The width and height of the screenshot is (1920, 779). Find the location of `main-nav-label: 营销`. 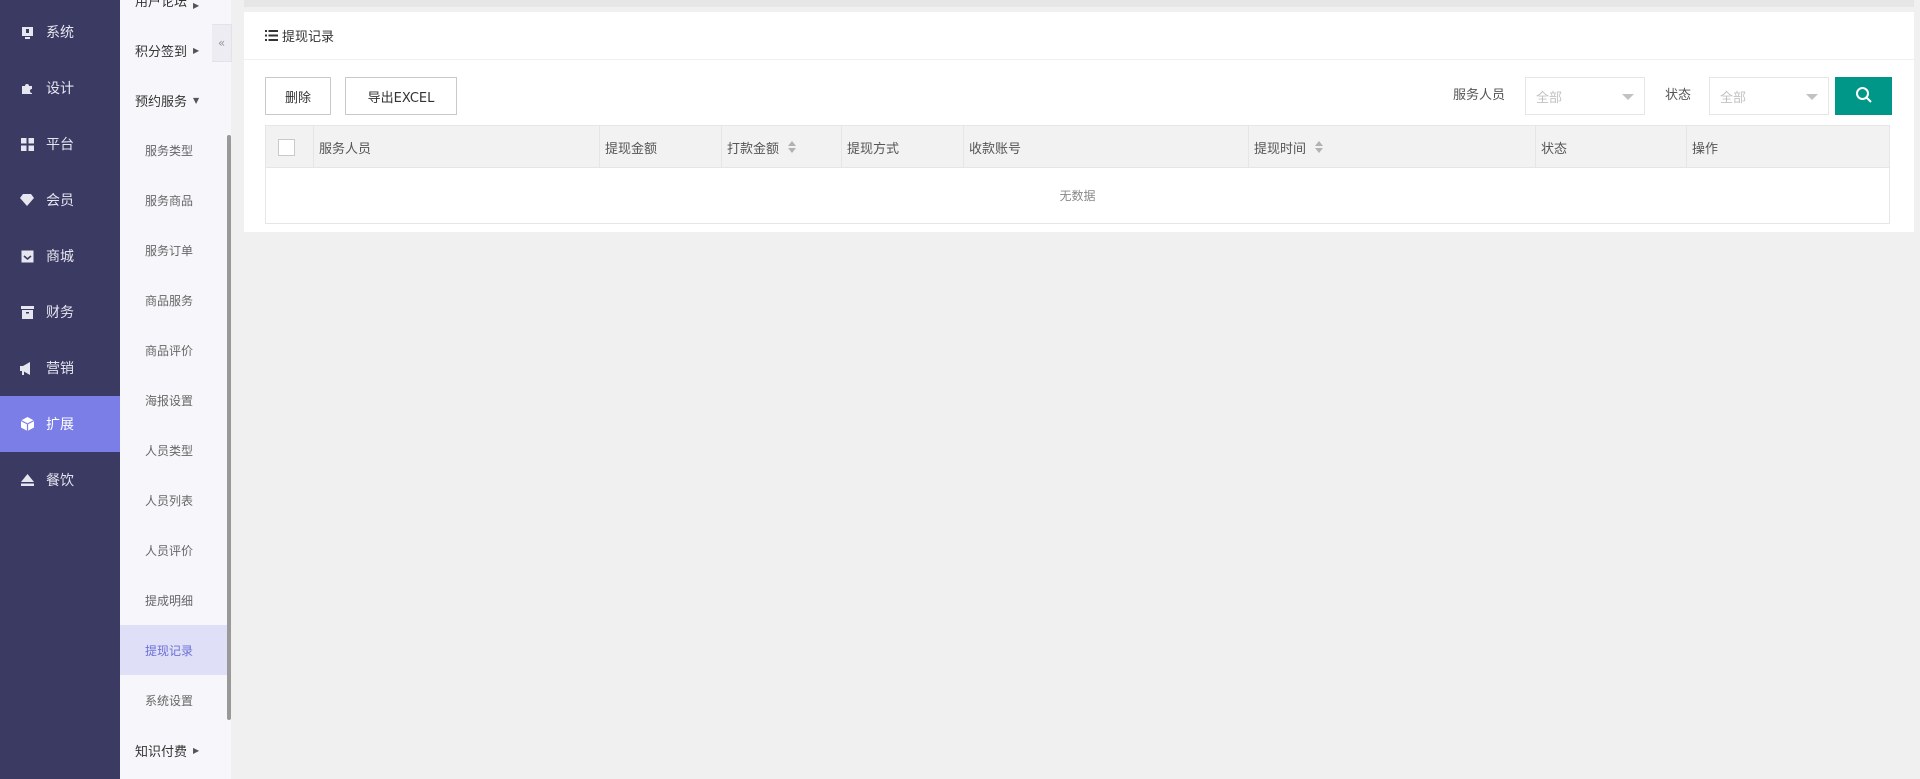

main-nav-label: 营销 is located at coordinates (60, 369).